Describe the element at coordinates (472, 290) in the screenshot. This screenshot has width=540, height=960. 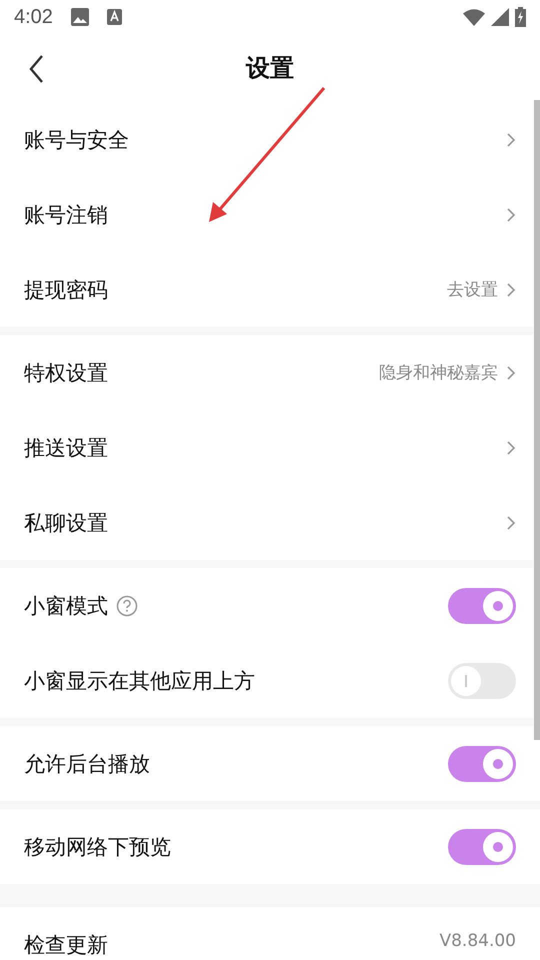
I see `setting-value: 去设置` at that location.